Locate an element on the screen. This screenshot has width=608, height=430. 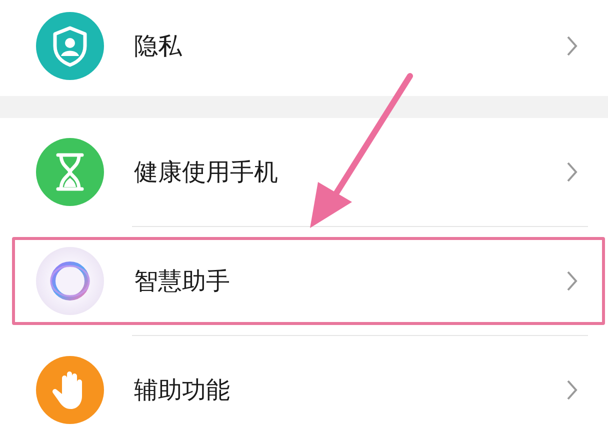
shield-person-icon is located at coordinates (70, 46).